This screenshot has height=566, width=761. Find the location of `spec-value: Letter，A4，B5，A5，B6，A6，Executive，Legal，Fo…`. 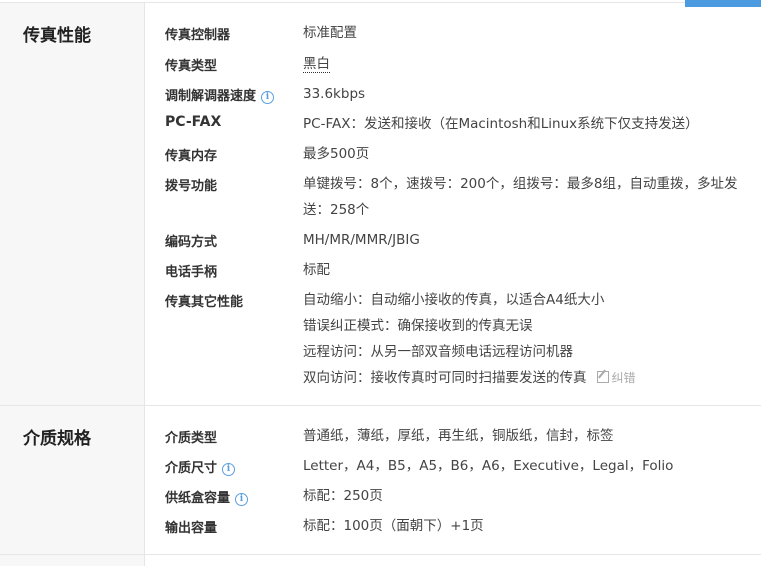

spec-value: Letter，A4，B5，A5，B6，A6，Executive，Legal，Fo… is located at coordinates (488, 466).